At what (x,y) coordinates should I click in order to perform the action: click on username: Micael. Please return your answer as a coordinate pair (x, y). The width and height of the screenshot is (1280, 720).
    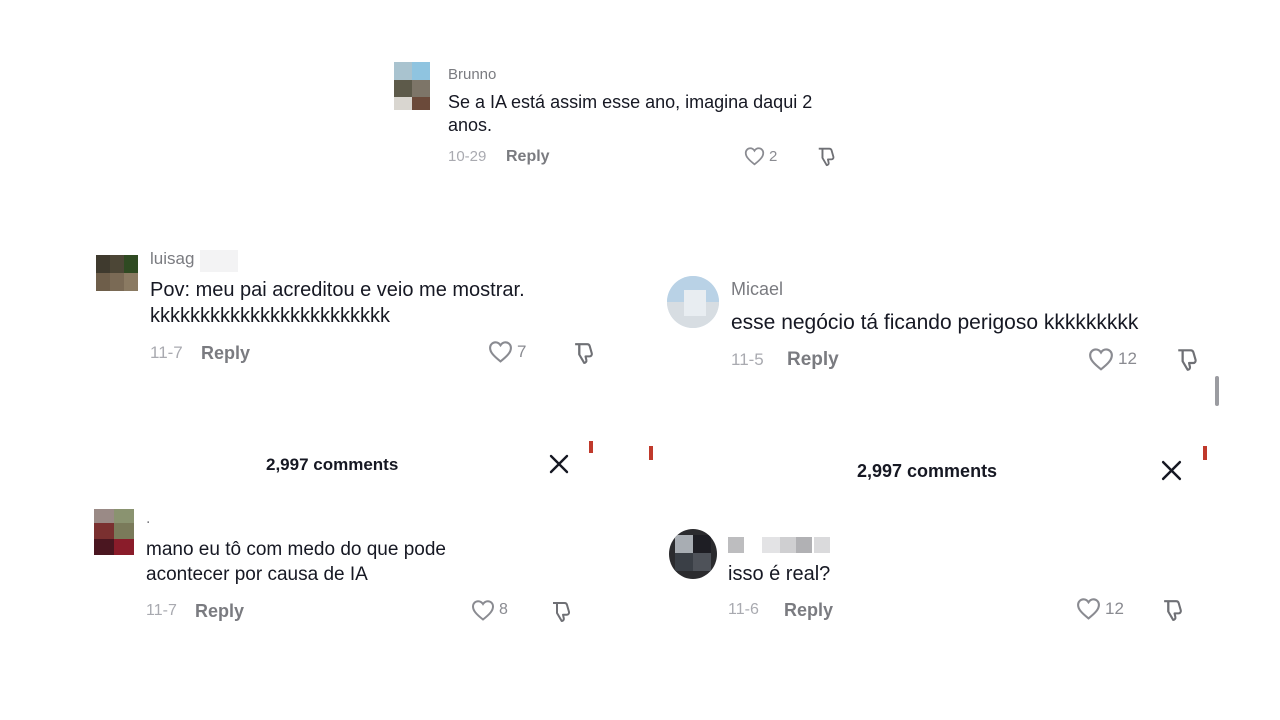
    Looking at the image, I should click on (757, 289).